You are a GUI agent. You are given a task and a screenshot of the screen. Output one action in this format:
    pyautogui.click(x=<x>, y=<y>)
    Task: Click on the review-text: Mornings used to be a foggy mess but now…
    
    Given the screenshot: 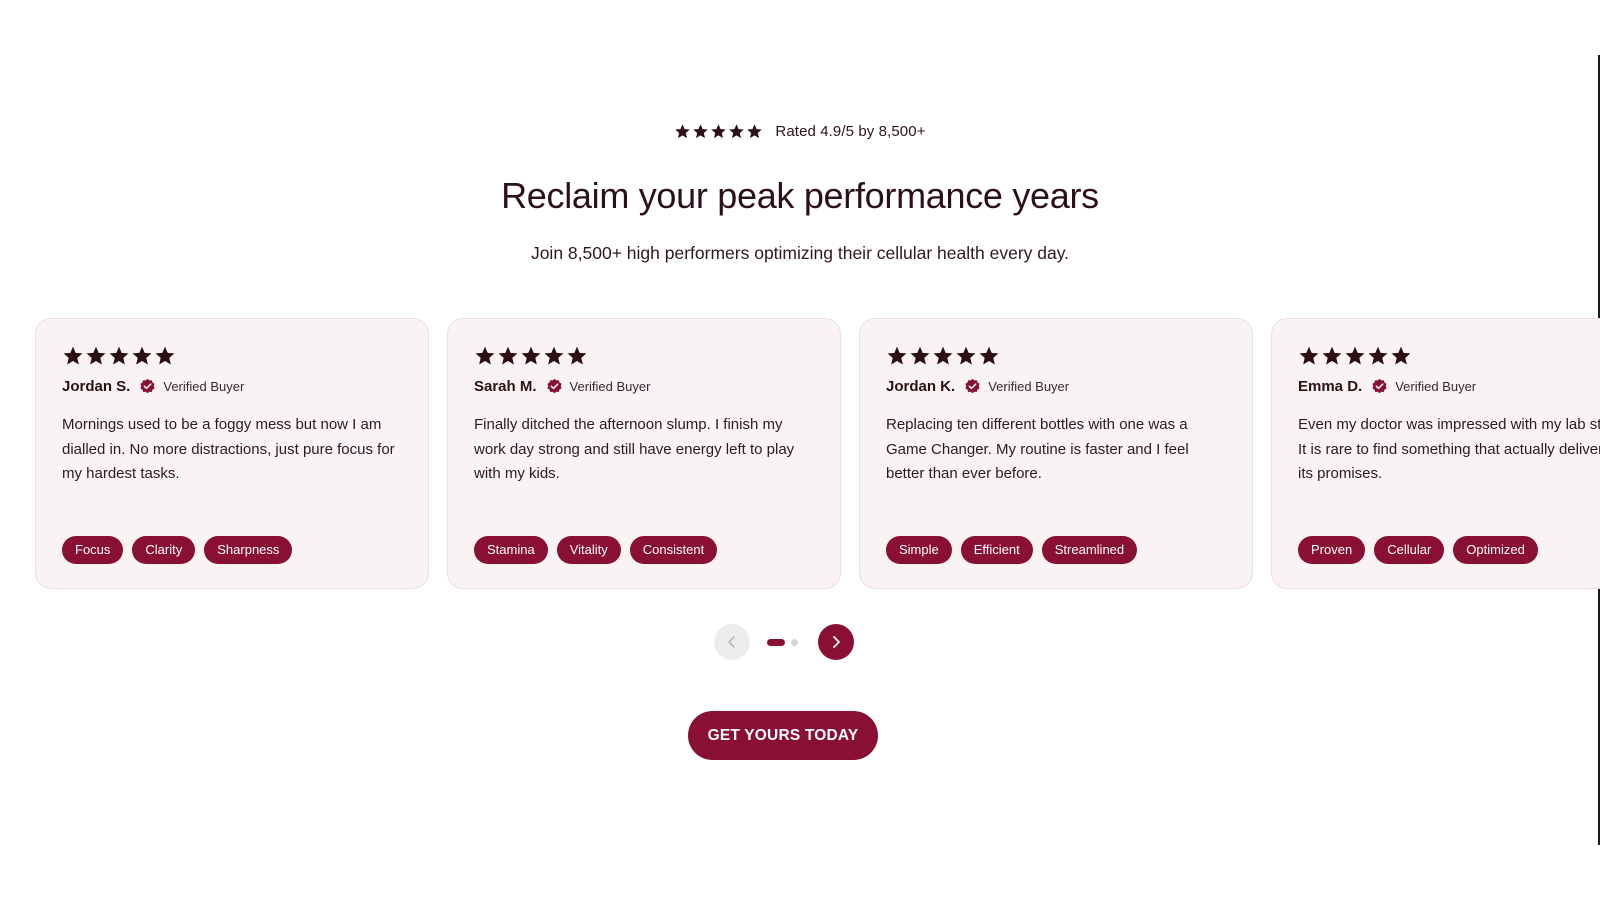 What is the action you would take?
    pyautogui.click(x=228, y=449)
    